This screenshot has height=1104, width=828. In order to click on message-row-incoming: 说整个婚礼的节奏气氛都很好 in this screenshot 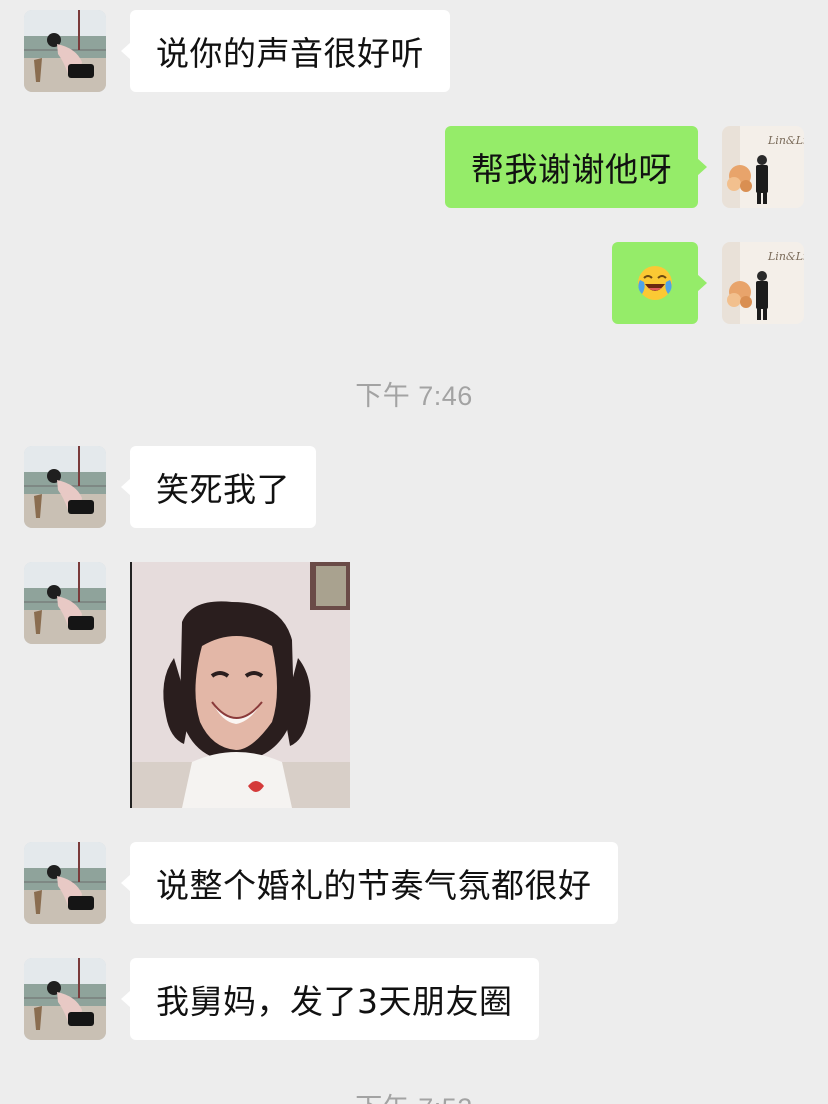, I will do `click(414, 883)`.